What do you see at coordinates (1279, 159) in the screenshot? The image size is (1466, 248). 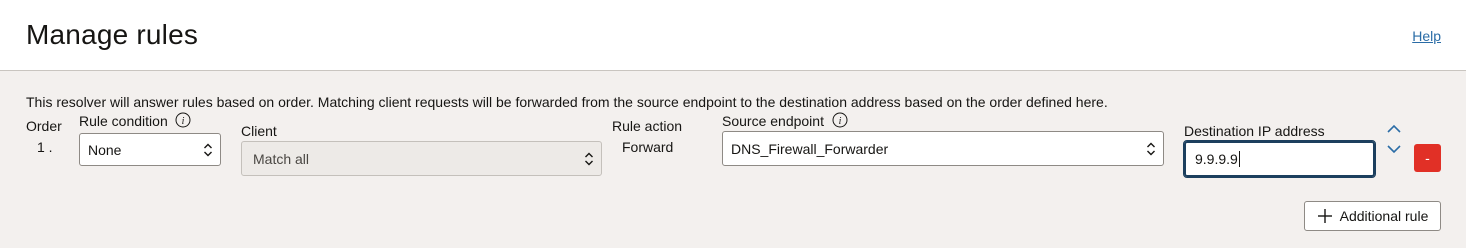 I see `destination-ip-input: 9.9.9.9` at bounding box center [1279, 159].